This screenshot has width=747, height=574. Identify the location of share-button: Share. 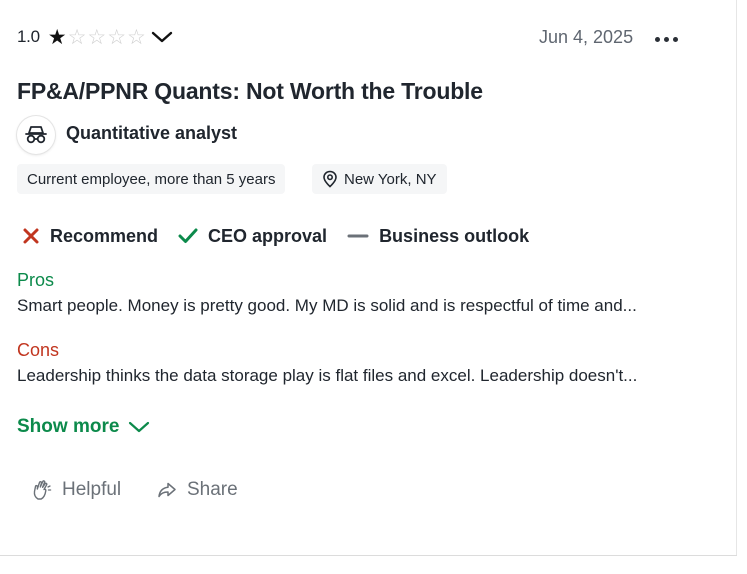
(197, 490).